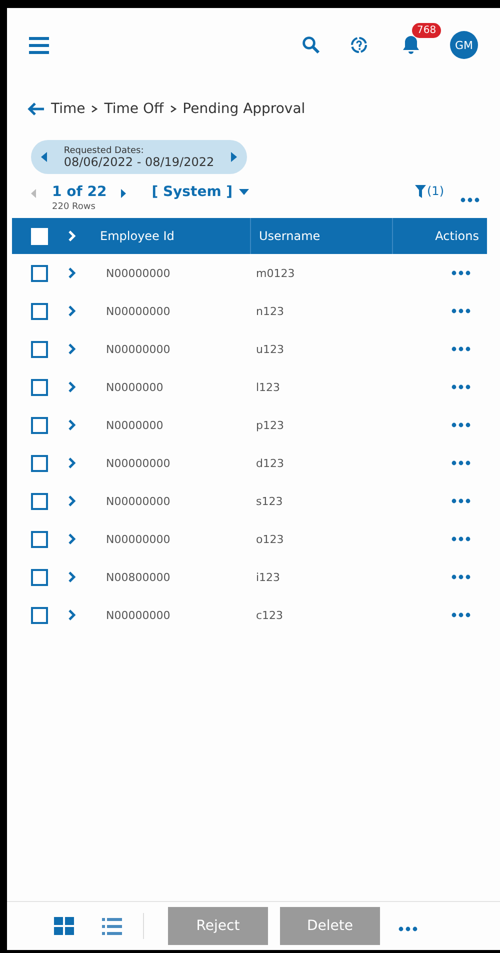 This screenshot has height=953, width=500. I want to click on select-all-checkbox, so click(39, 236).